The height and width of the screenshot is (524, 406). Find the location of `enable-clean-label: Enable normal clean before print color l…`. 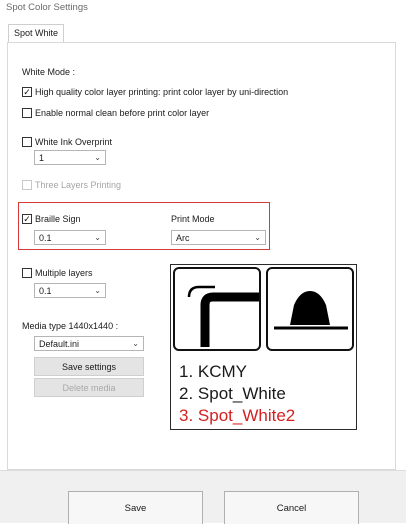

enable-clean-label: Enable normal clean before print color l… is located at coordinates (122, 113).